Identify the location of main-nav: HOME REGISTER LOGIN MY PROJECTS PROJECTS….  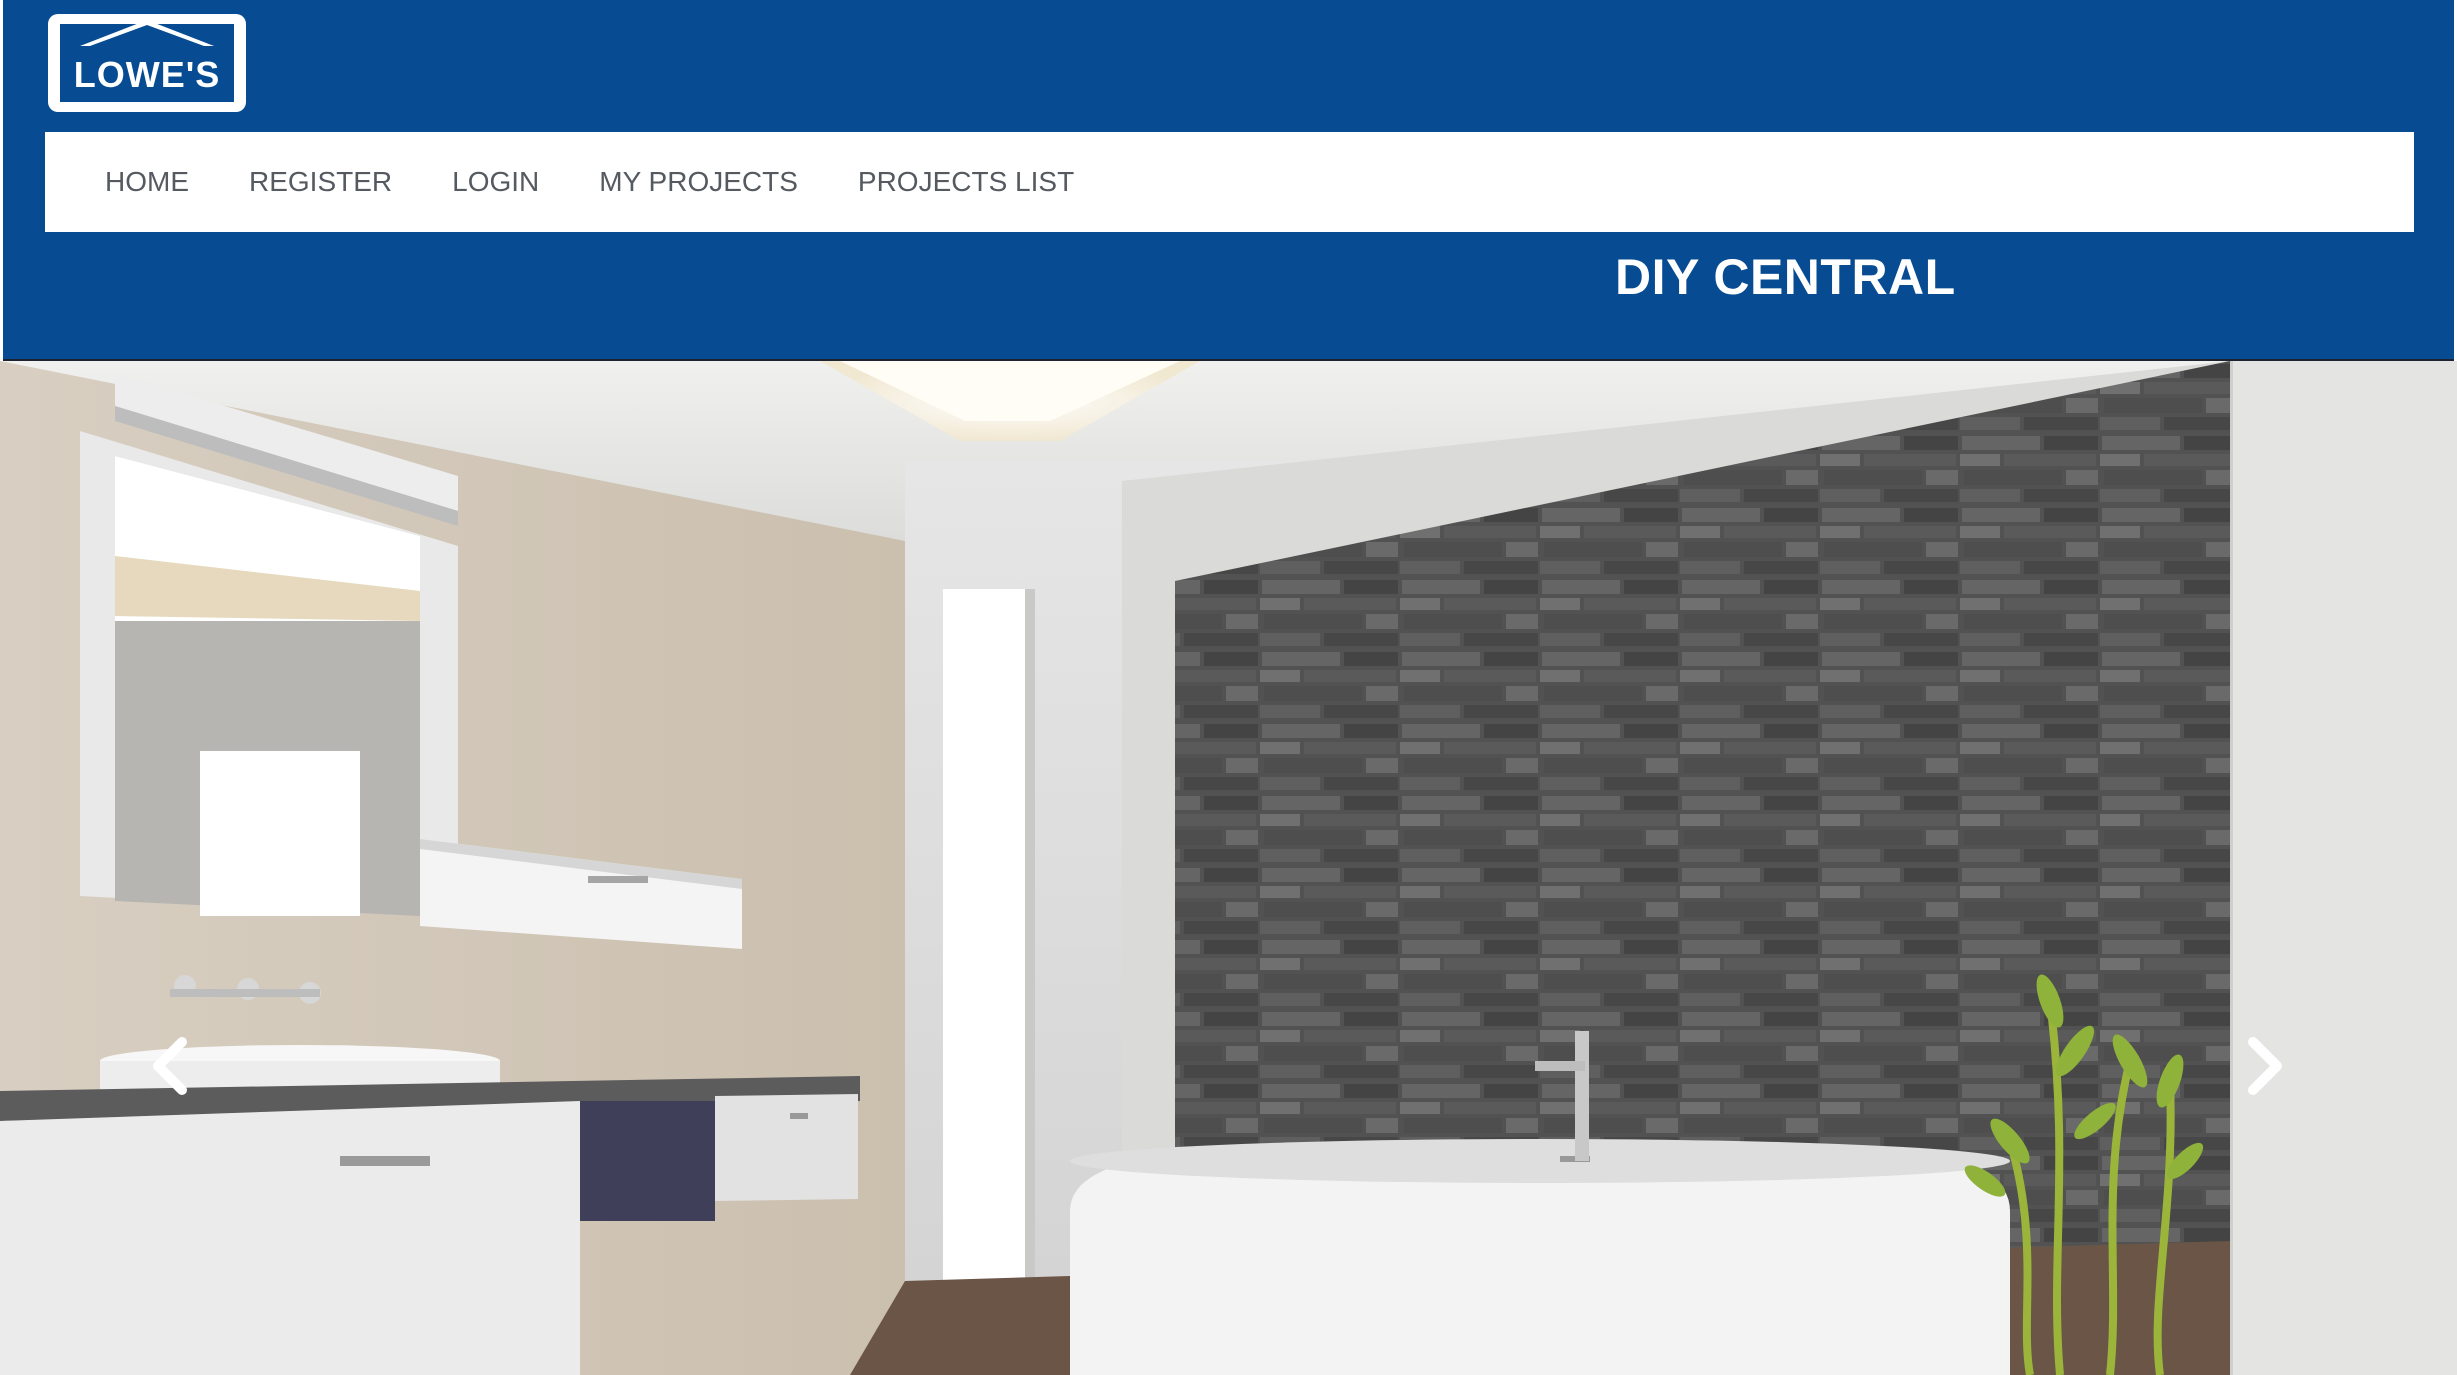
(1229, 182).